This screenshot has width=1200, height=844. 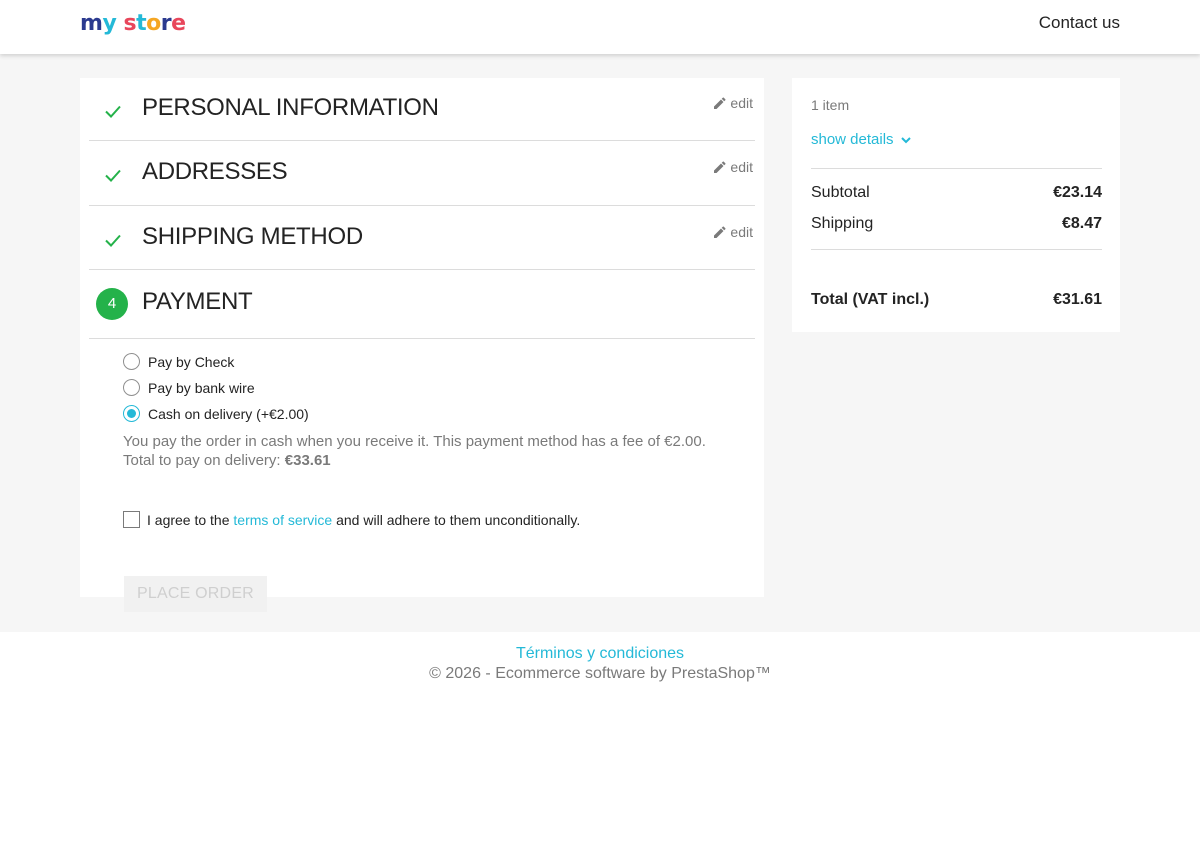 What do you see at coordinates (422, 173) in the screenshot?
I see `step-addresses: ADDRESSES edit` at bounding box center [422, 173].